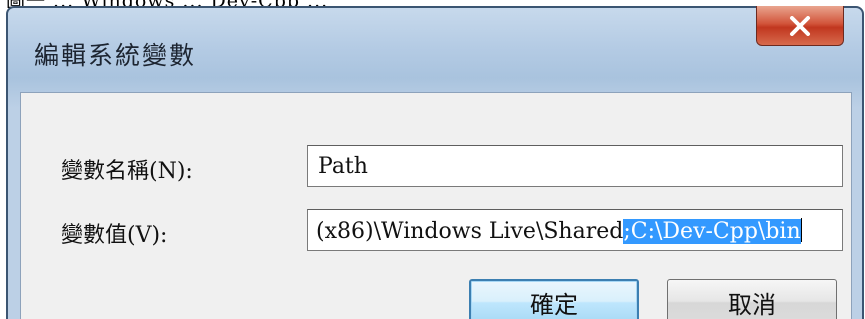 This screenshot has width=865, height=319. I want to click on dialog-title: 編輯系統變數, so click(115, 55).